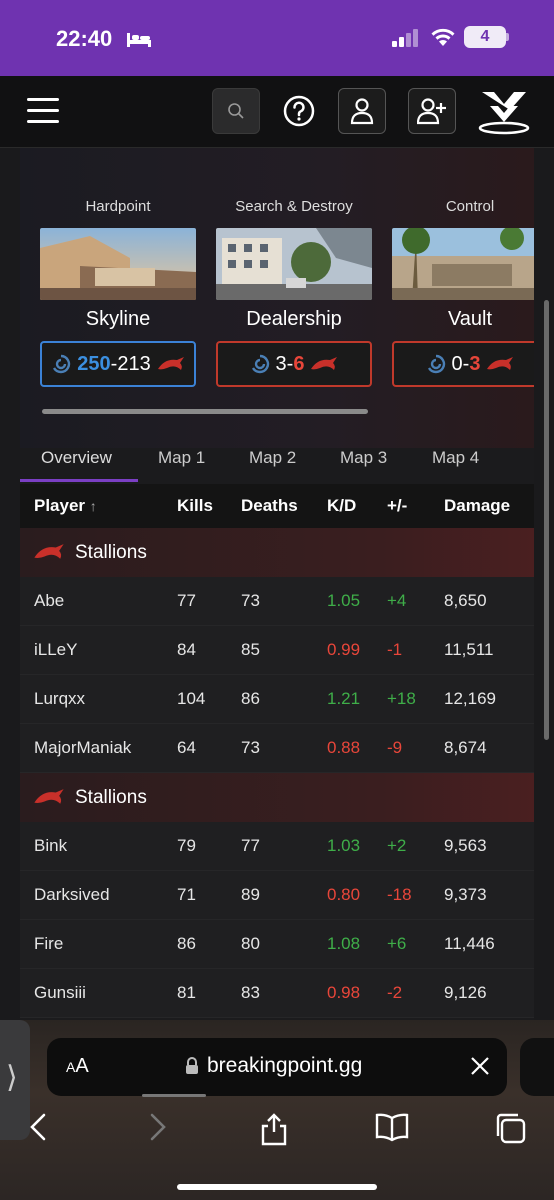  Describe the element at coordinates (485, 37) in the screenshot. I see `battery-indicator: 4` at that location.